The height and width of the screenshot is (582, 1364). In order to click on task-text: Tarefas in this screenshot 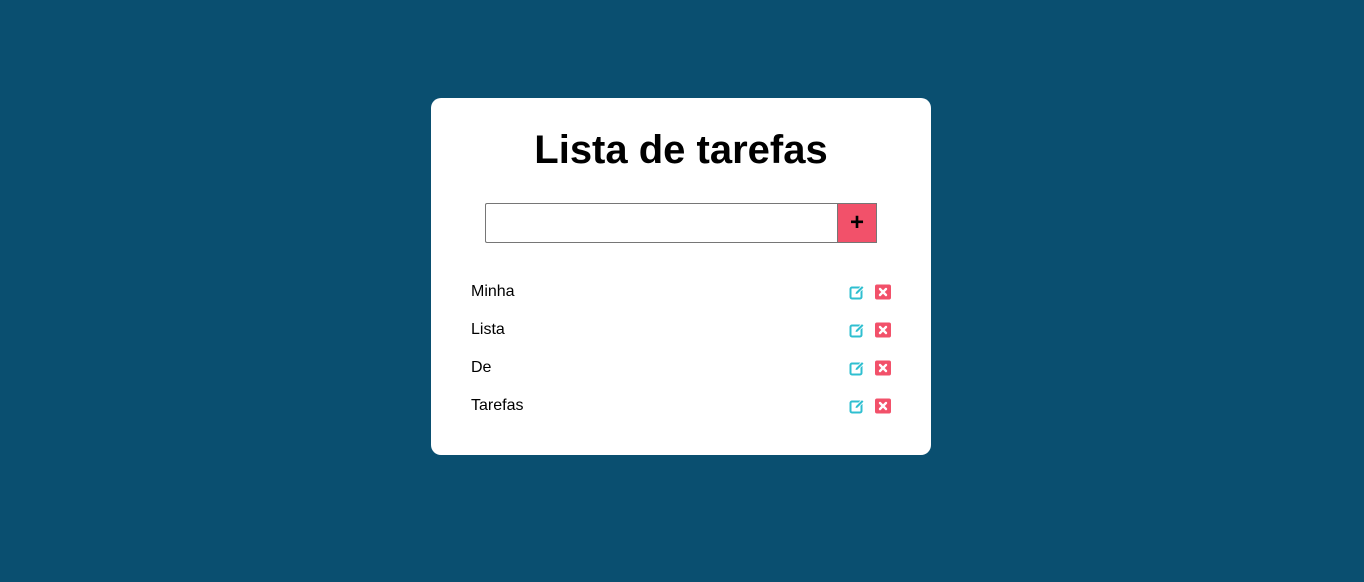, I will do `click(497, 405)`.